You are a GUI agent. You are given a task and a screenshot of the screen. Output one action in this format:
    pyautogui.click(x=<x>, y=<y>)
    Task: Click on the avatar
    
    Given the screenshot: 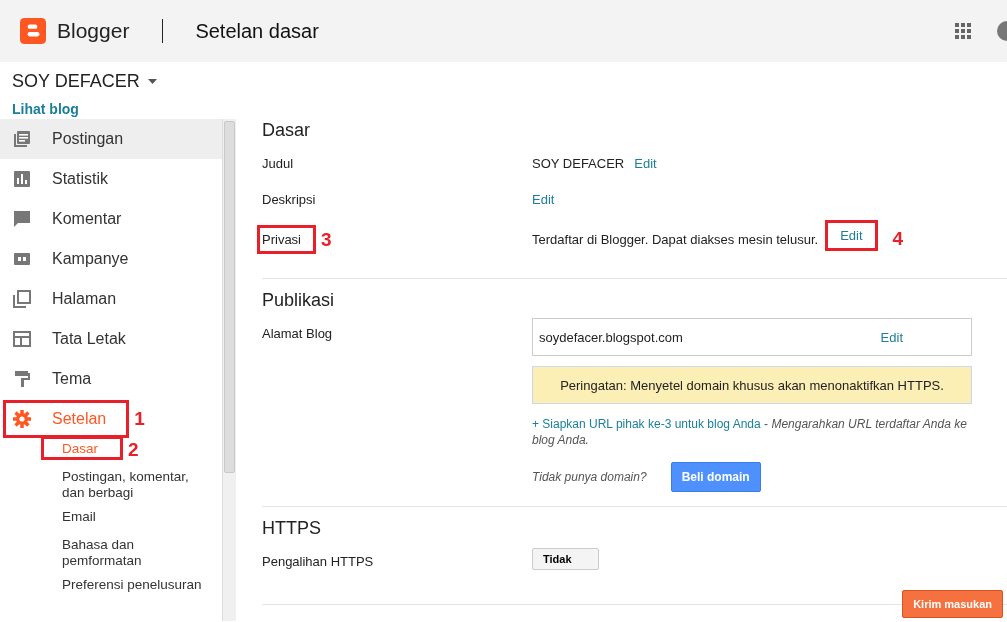 What is the action you would take?
    pyautogui.click(x=1002, y=31)
    